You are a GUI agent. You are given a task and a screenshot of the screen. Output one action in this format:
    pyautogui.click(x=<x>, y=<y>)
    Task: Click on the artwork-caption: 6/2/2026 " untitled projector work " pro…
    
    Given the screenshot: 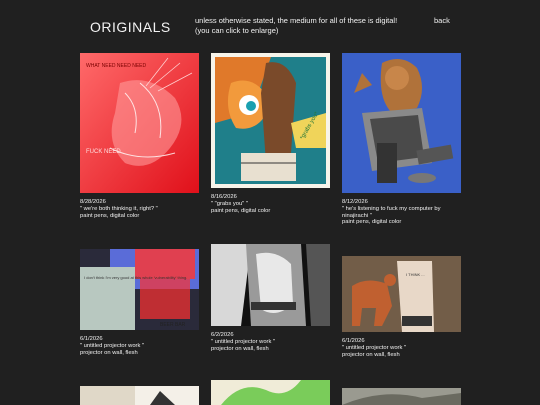 What is the action you would take?
    pyautogui.click(x=270, y=342)
    